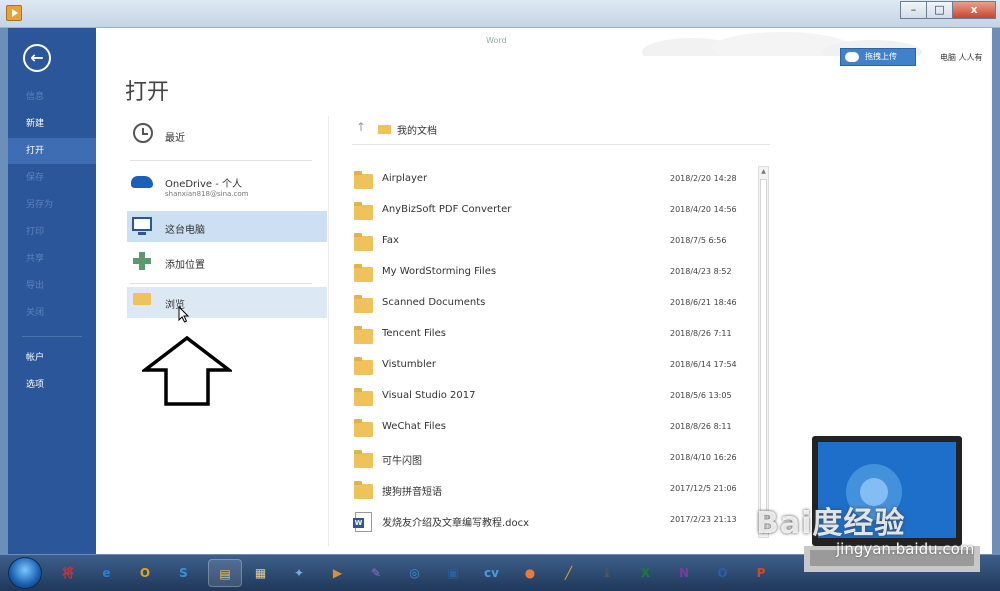 The height and width of the screenshot is (591, 1000). I want to click on word-document-icon, so click(362, 522).